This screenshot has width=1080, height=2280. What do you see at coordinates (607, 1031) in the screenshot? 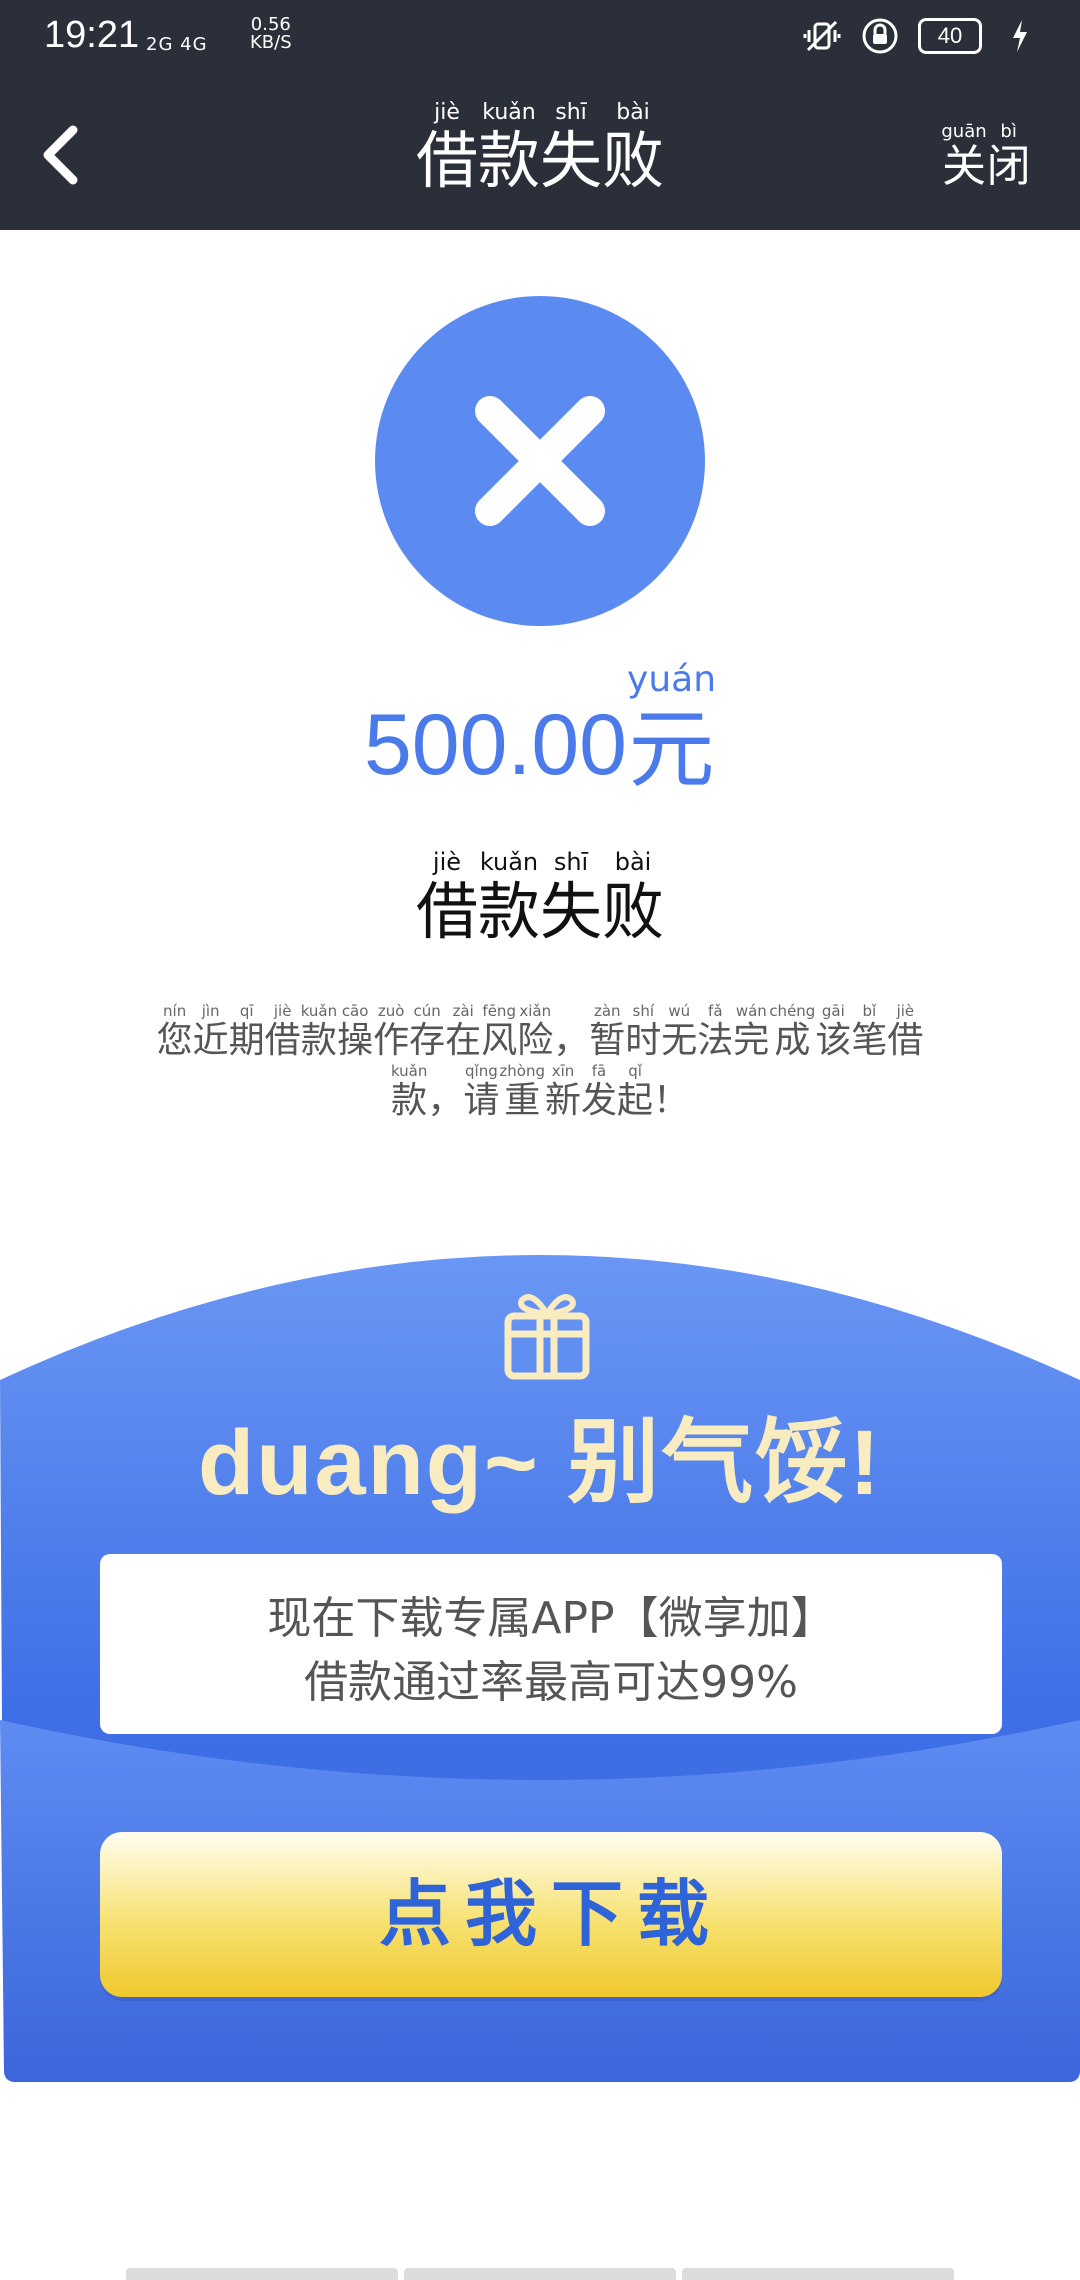
I see `message-char: zàn 暂` at bounding box center [607, 1031].